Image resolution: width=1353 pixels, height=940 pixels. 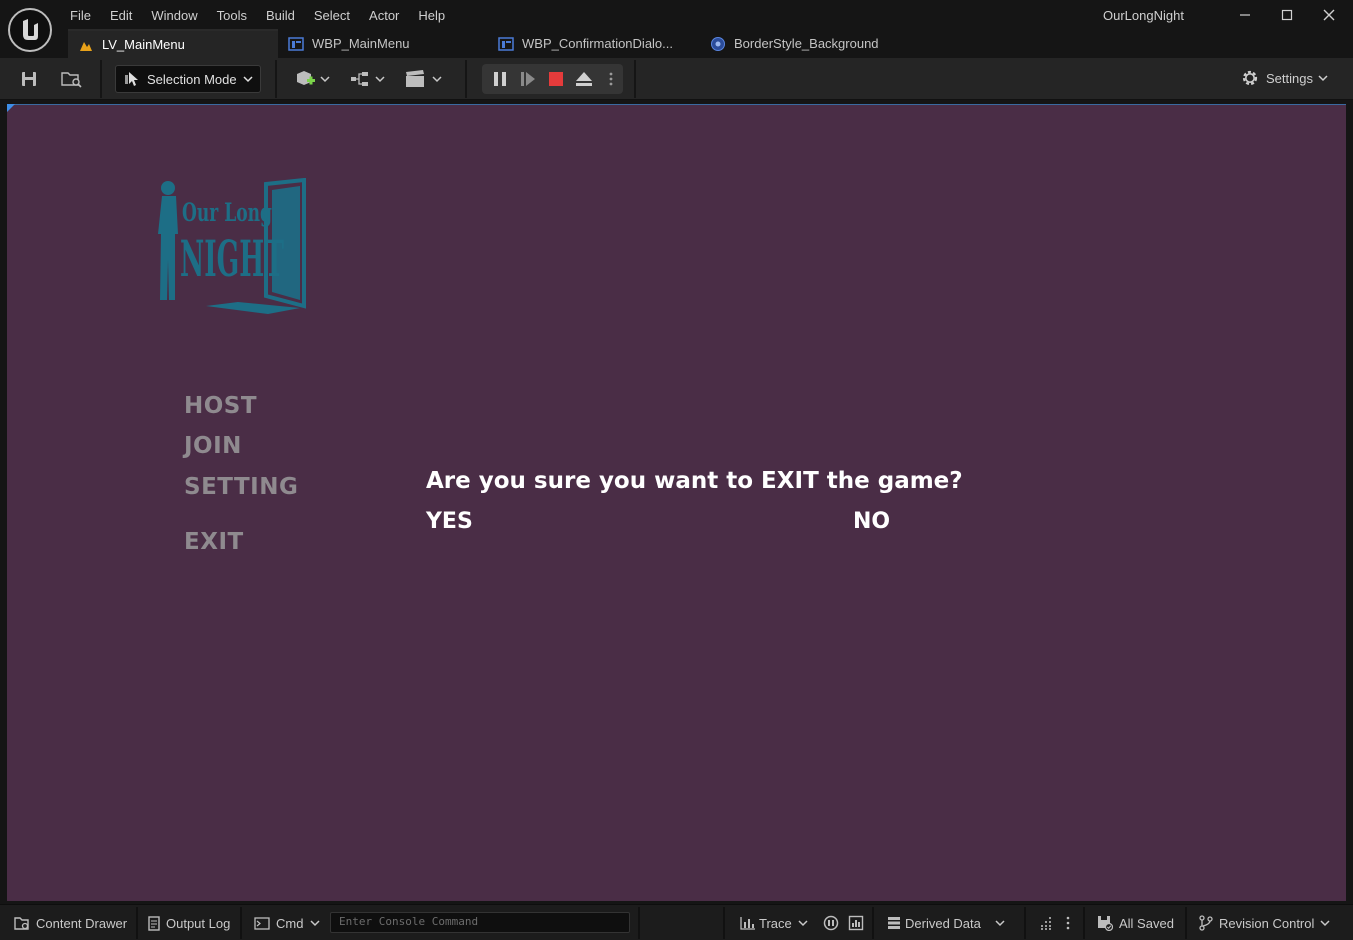 What do you see at coordinates (241, 487) in the screenshot?
I see `setting-menu-option: SETTING` at bounding box center [241, 487].